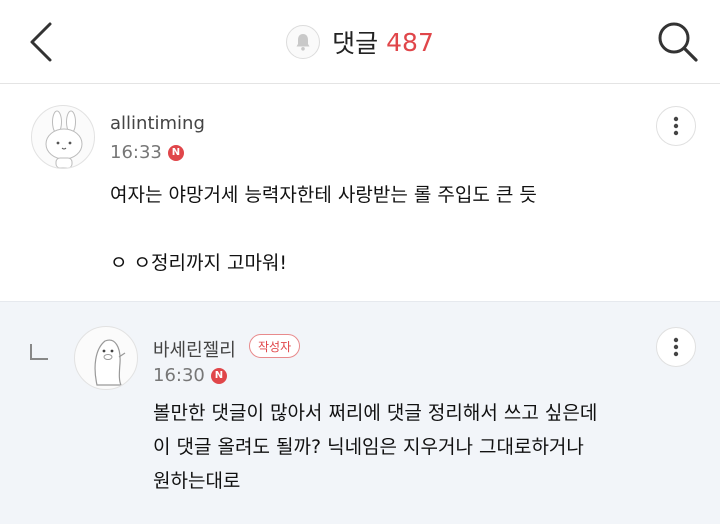 This screenshot has width=720, height=524. Describe the element at coordinates (179, 375) in the screenshot. I see `comment-time: 16:30` at that location.